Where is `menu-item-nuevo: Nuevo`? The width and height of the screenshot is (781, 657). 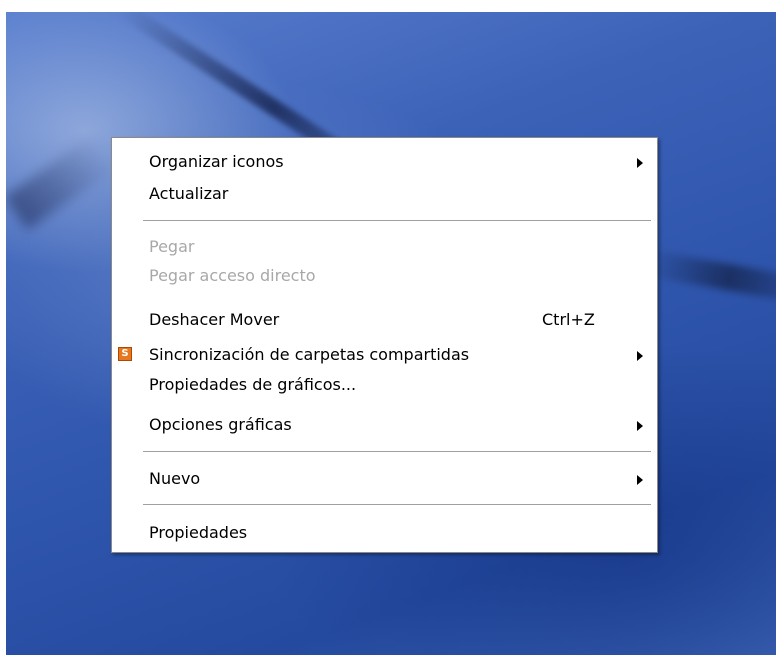 menu-item-nuevo: Nuevo is located at coordinates (384, 479).